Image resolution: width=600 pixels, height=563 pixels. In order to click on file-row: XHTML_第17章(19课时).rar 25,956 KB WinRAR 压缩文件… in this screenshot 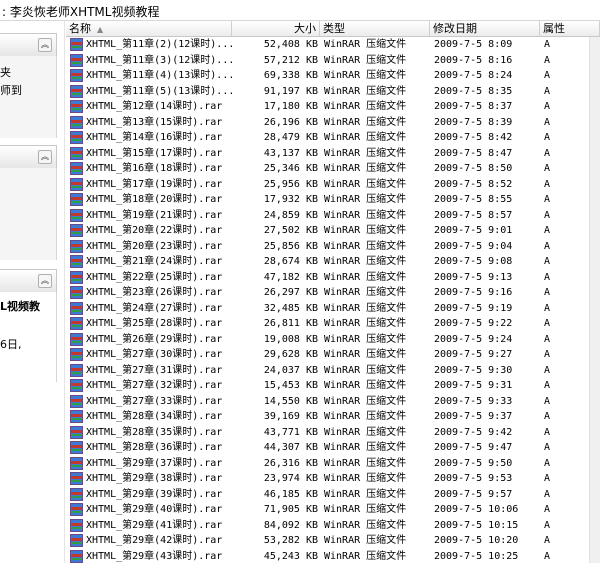, I will do `click(333, 185)`.